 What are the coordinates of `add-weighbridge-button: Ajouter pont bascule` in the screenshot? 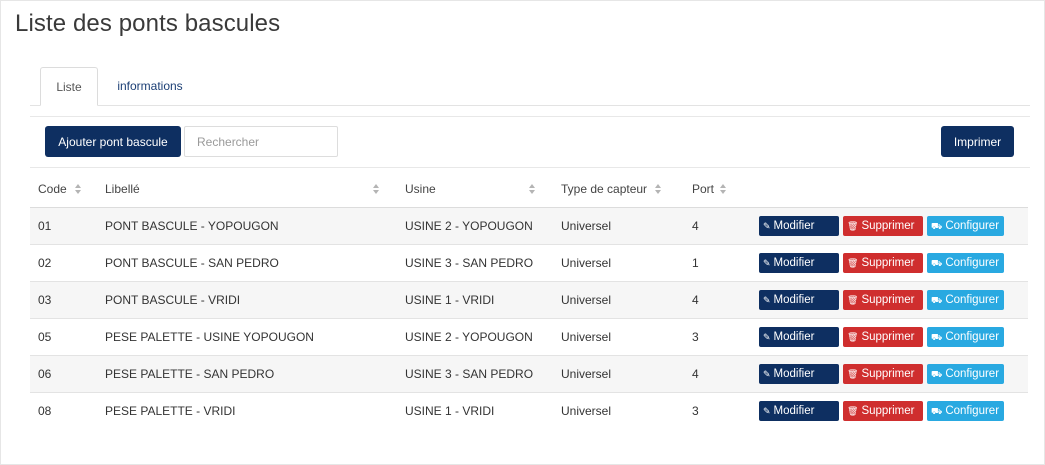 It's located at (113, 141).